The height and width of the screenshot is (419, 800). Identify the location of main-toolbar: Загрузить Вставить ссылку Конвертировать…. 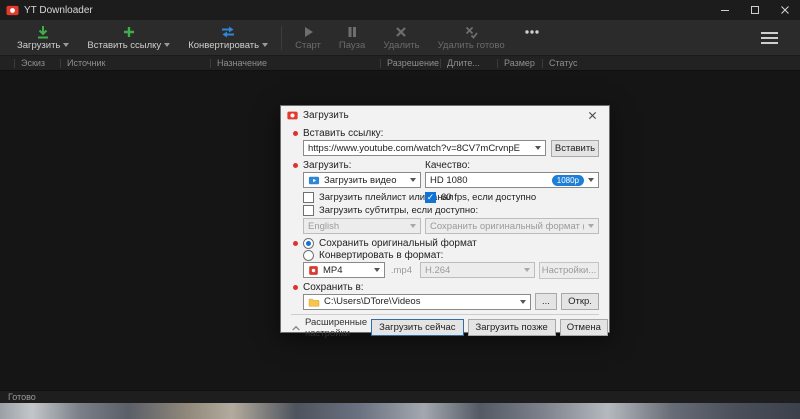
(400, 38).